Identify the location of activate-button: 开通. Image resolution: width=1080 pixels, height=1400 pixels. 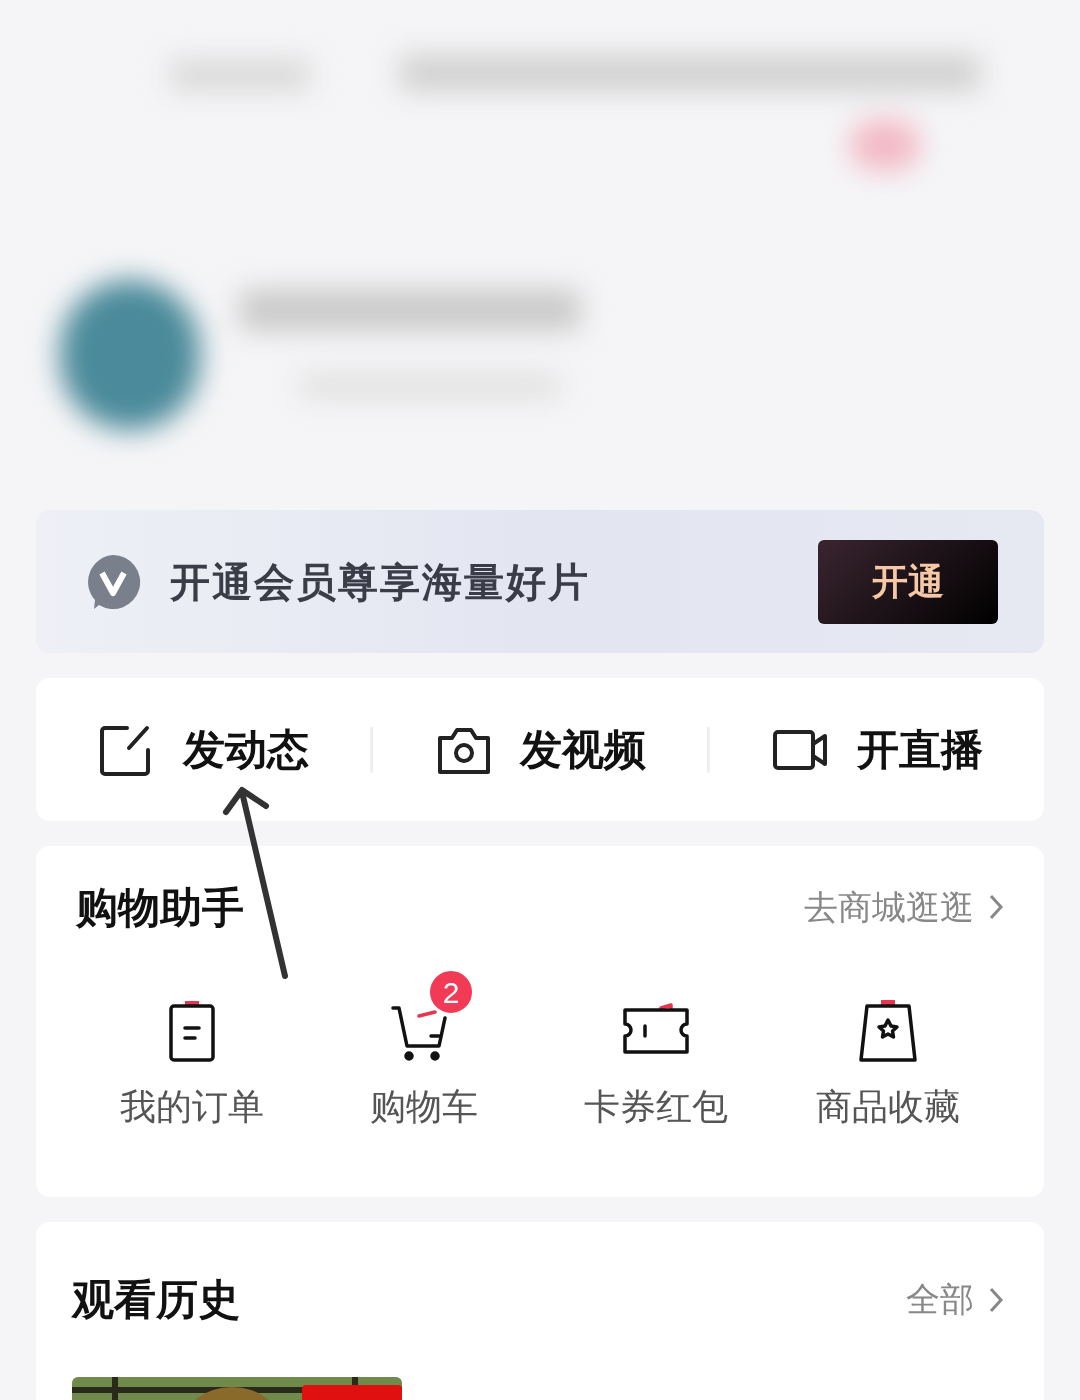
(908, 581).